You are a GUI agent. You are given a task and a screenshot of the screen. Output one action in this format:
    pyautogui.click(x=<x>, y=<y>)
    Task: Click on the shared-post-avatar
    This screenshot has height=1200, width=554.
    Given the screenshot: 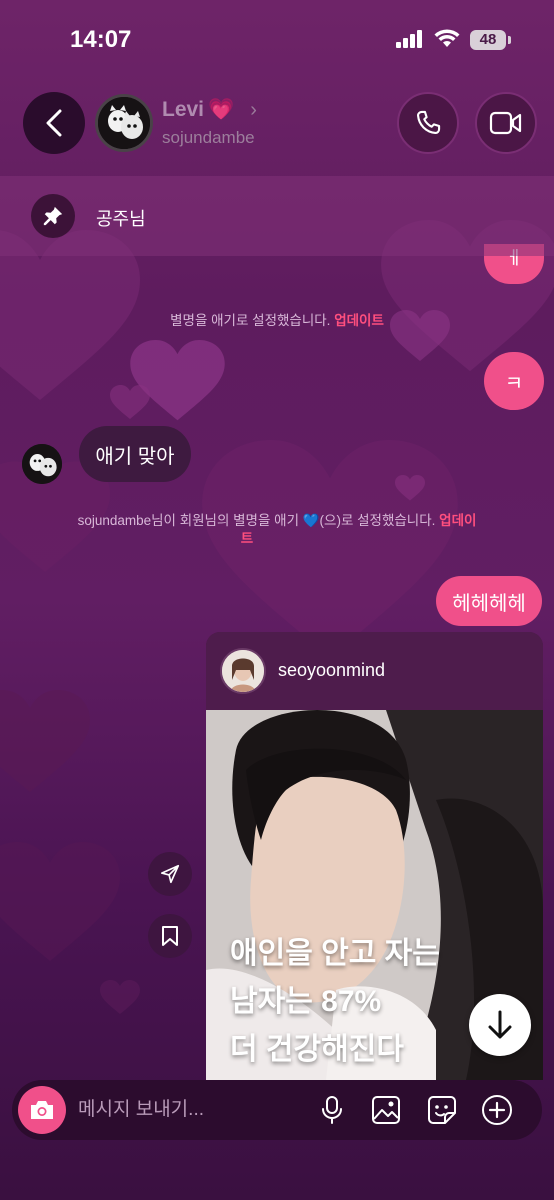 What is the action you would take?
    pyautogui.click(x=243, y=671)
    